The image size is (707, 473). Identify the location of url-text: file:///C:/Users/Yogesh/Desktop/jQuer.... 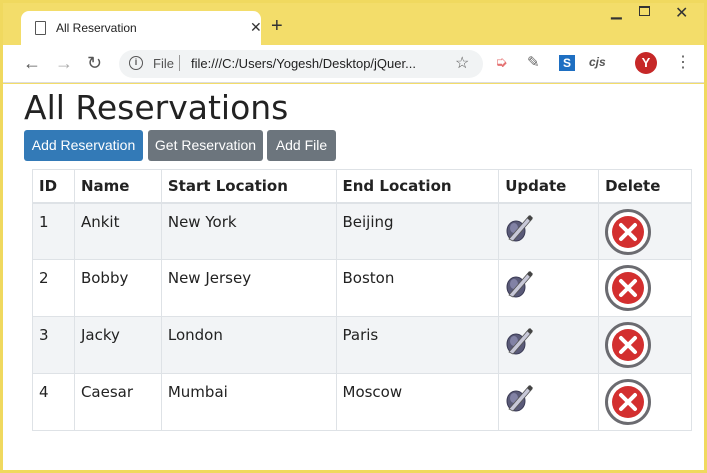
(303, 63).